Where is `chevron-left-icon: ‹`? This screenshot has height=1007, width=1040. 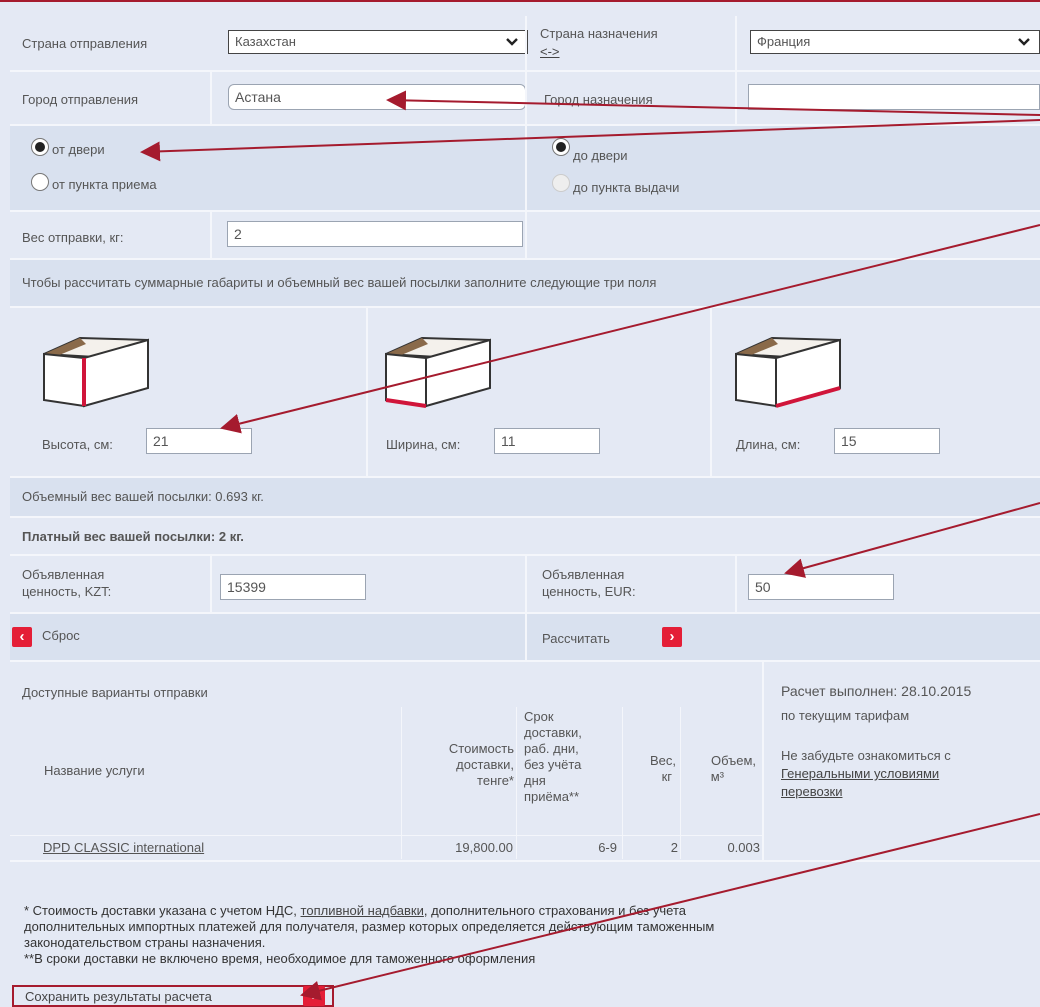 chevron-left-icon: ‹ is located at coordinates (22, 636).